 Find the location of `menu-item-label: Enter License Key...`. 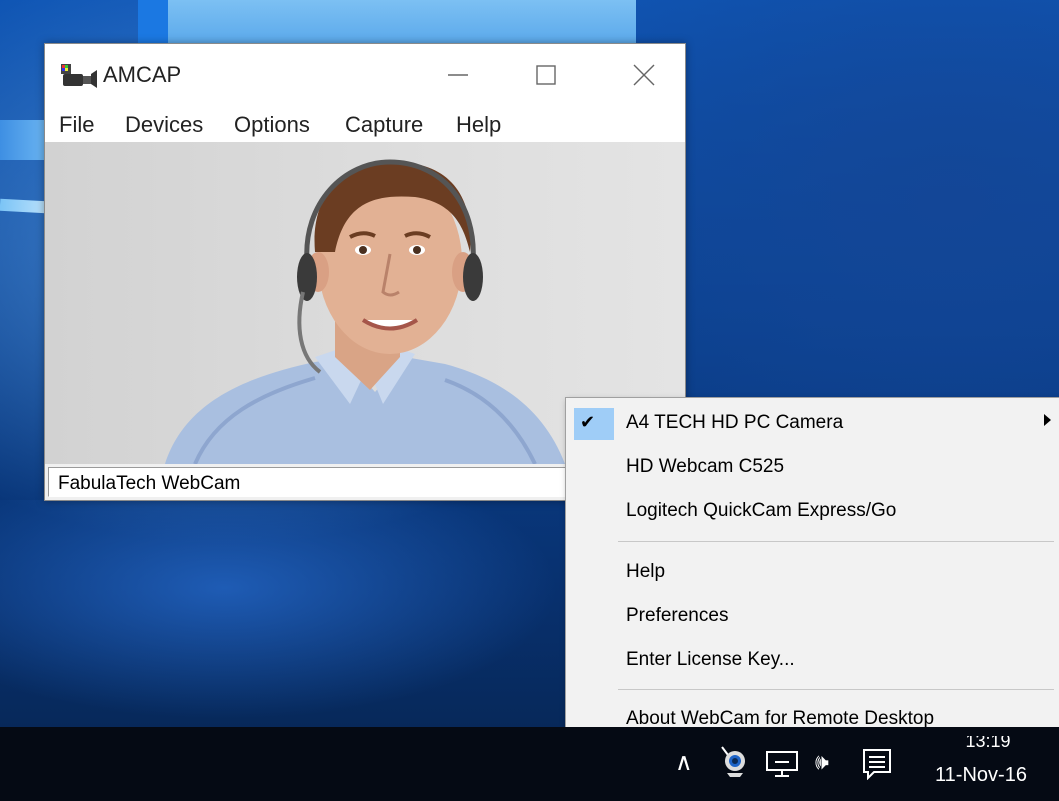

menu-item-label: Enter License Key... is located at coordinates (710, 659).